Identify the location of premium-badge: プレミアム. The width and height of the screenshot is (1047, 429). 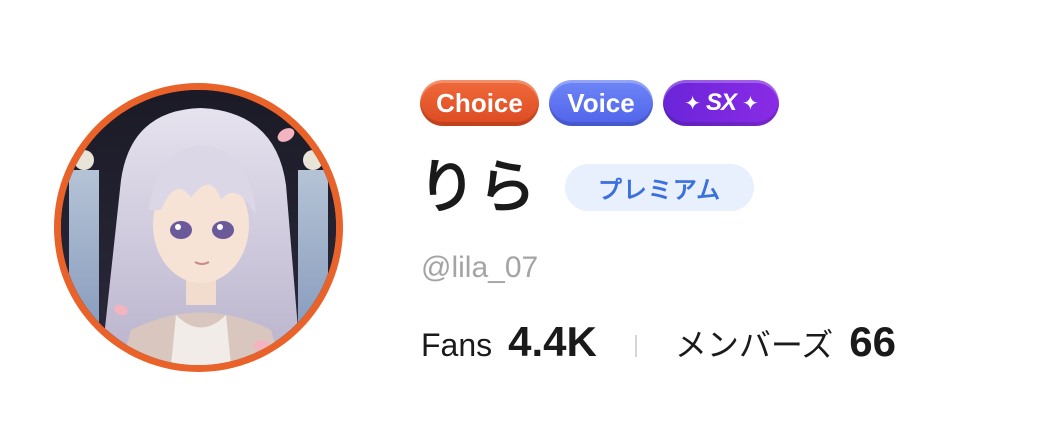
(659, 187).